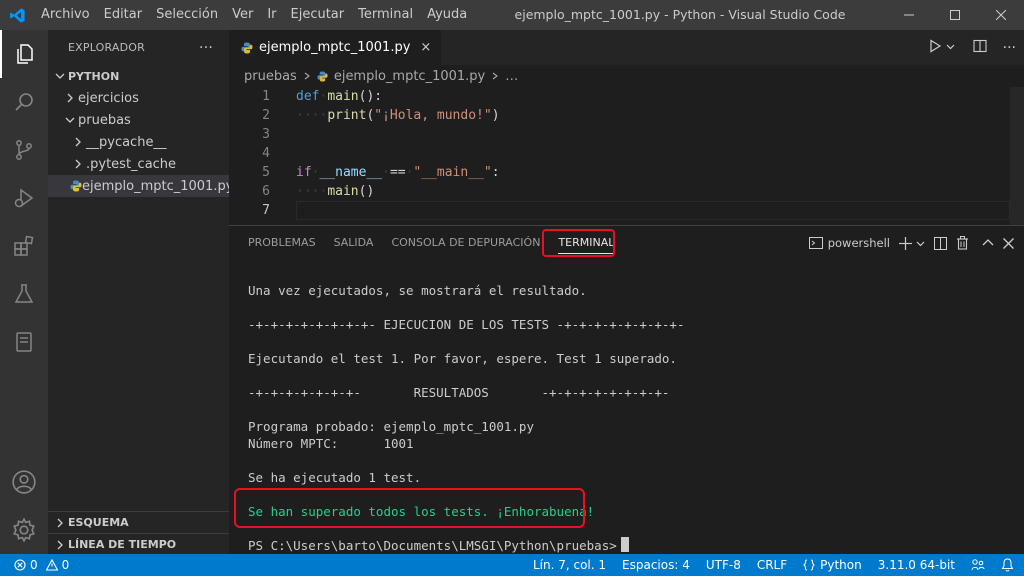 The width and height of the screenshot is (1024, 576). Describe the element at coordinates (24, 530) in the screenshot. I see `settings-gear-icon` at that location.